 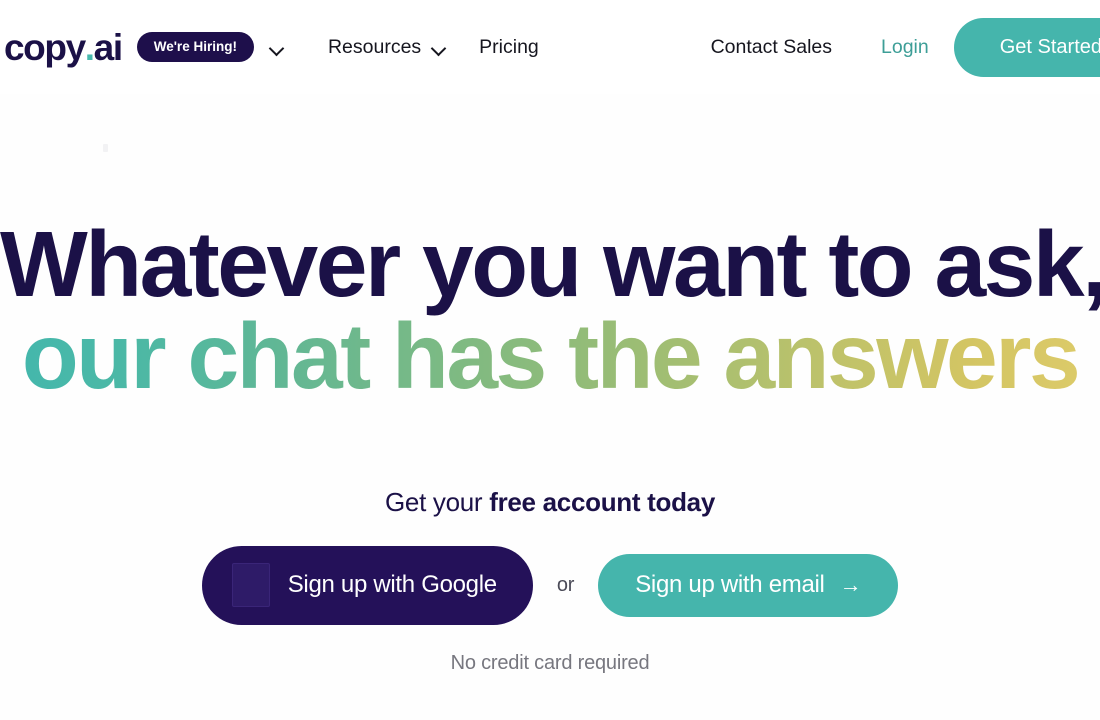 I want to click on logo-text-suffix: ai, so click(x=108, y=47).